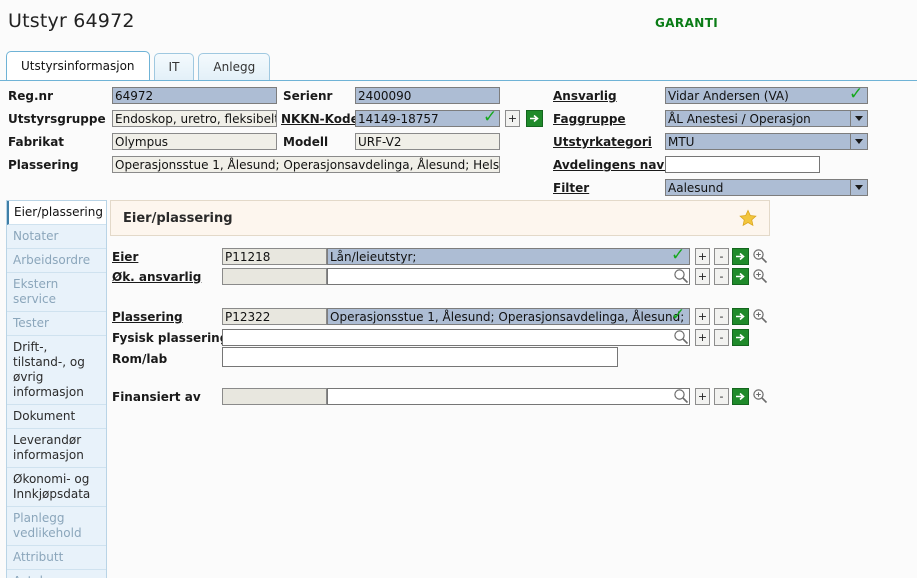 This screenshot has width=917, height=578. Describe the element at coordinates (194, 118) in the screenshot. I see `utstyrsgruppe-input: Endoskop, uretro, fleksibelt,` at that location.